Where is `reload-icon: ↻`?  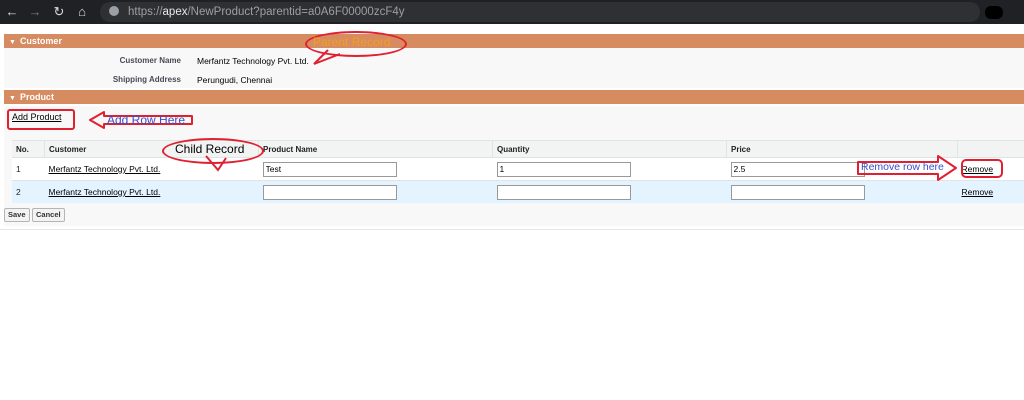
reload-icon: ↻ is located at coordinates (59, 12).